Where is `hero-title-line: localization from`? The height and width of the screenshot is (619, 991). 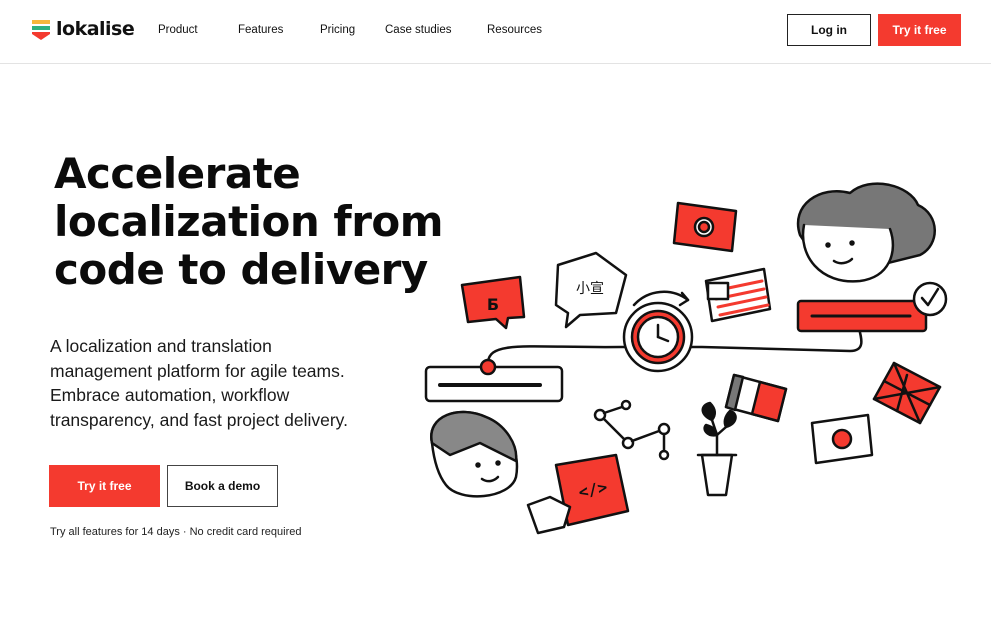 hero-title-line: localization from is located at coordinates (249, 221).